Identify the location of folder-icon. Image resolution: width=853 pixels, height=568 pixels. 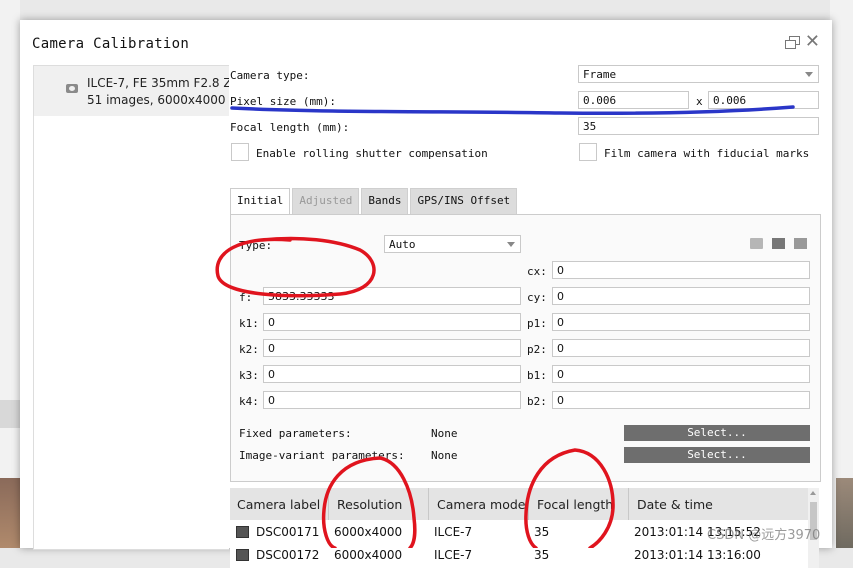
(756, 243).